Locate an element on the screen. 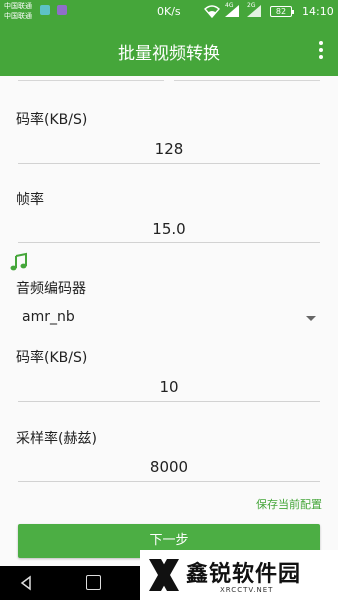 The image size is (338, 600). audio-bitrate-label: 码率(KB/S) is located at coordinates (52, 358).